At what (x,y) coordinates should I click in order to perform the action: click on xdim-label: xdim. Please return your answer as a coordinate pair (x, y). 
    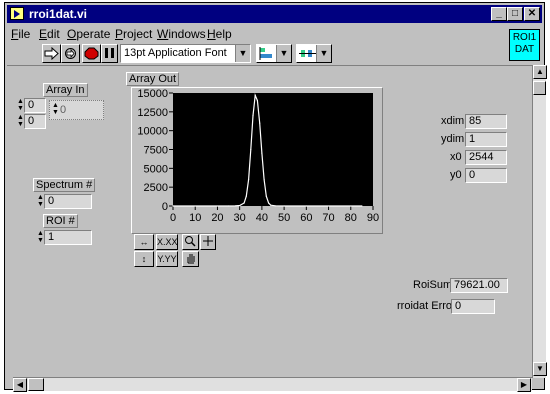
    Looking at the image, I should click on (453, 121).